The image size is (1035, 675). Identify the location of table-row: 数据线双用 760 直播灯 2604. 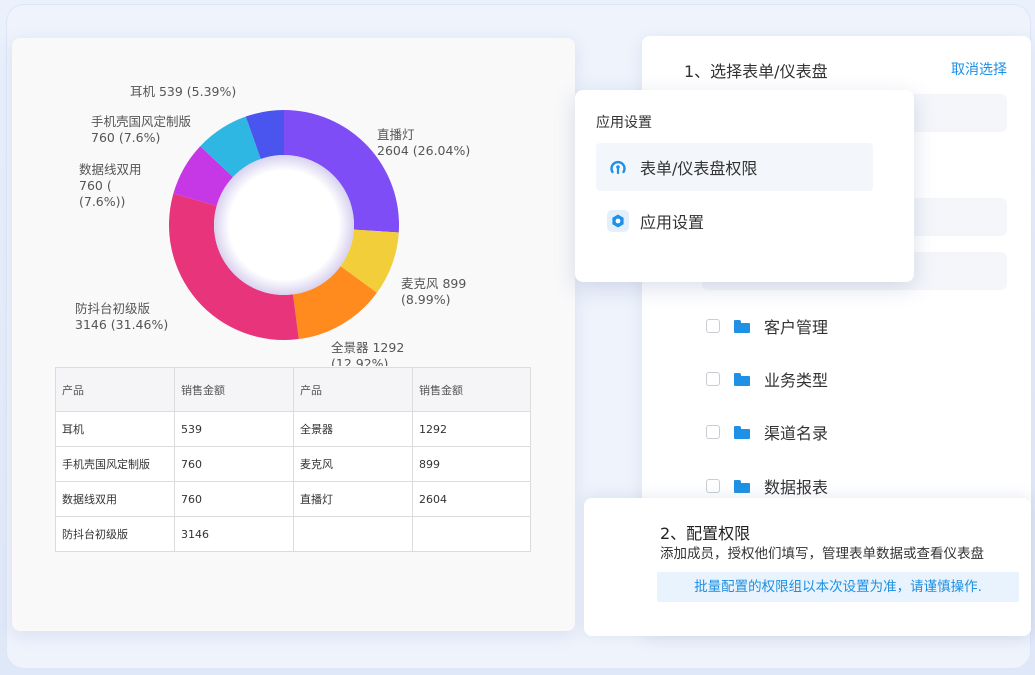
(293, 499).